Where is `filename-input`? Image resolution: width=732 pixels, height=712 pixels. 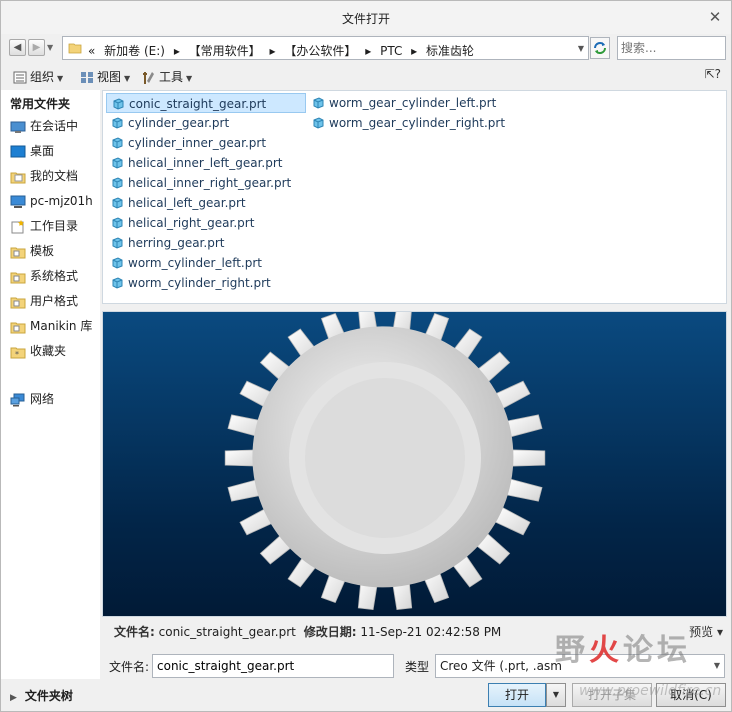 filename-input is located at coordinates (273, 666).